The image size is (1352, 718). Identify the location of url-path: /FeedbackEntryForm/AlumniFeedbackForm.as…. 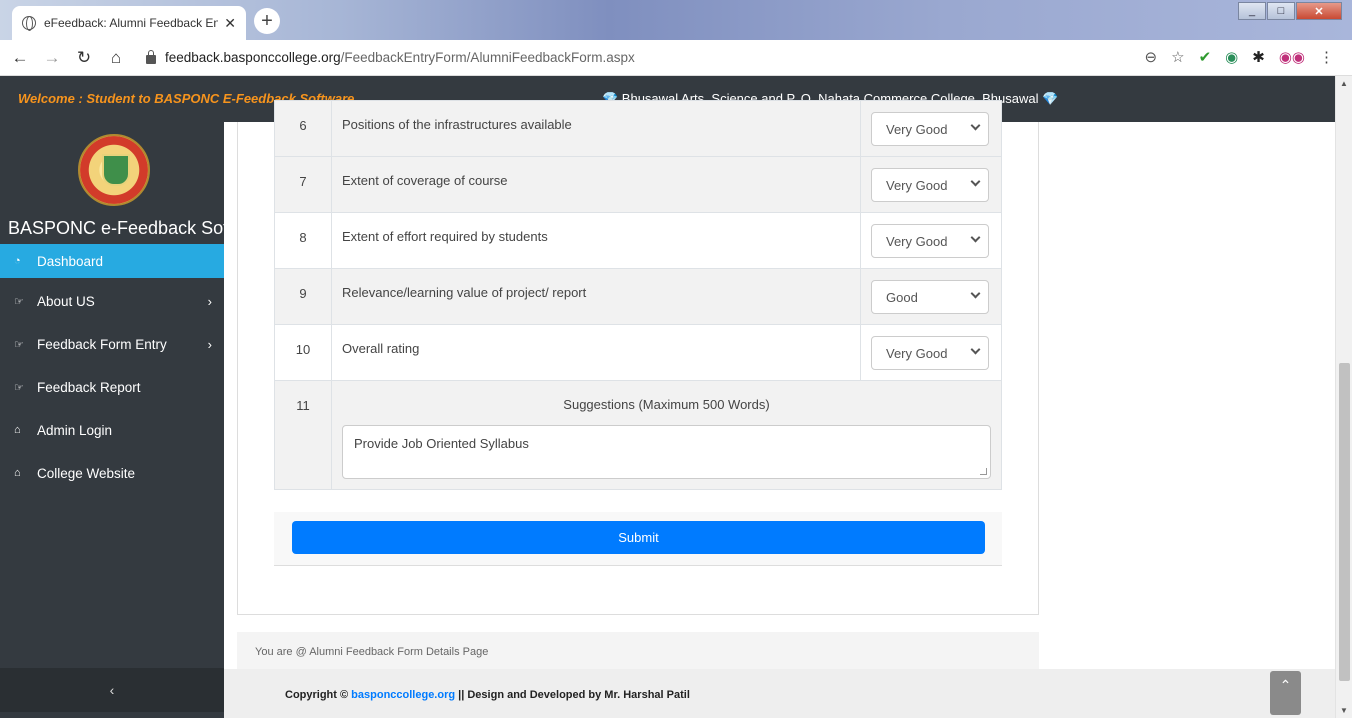
(487, 57).